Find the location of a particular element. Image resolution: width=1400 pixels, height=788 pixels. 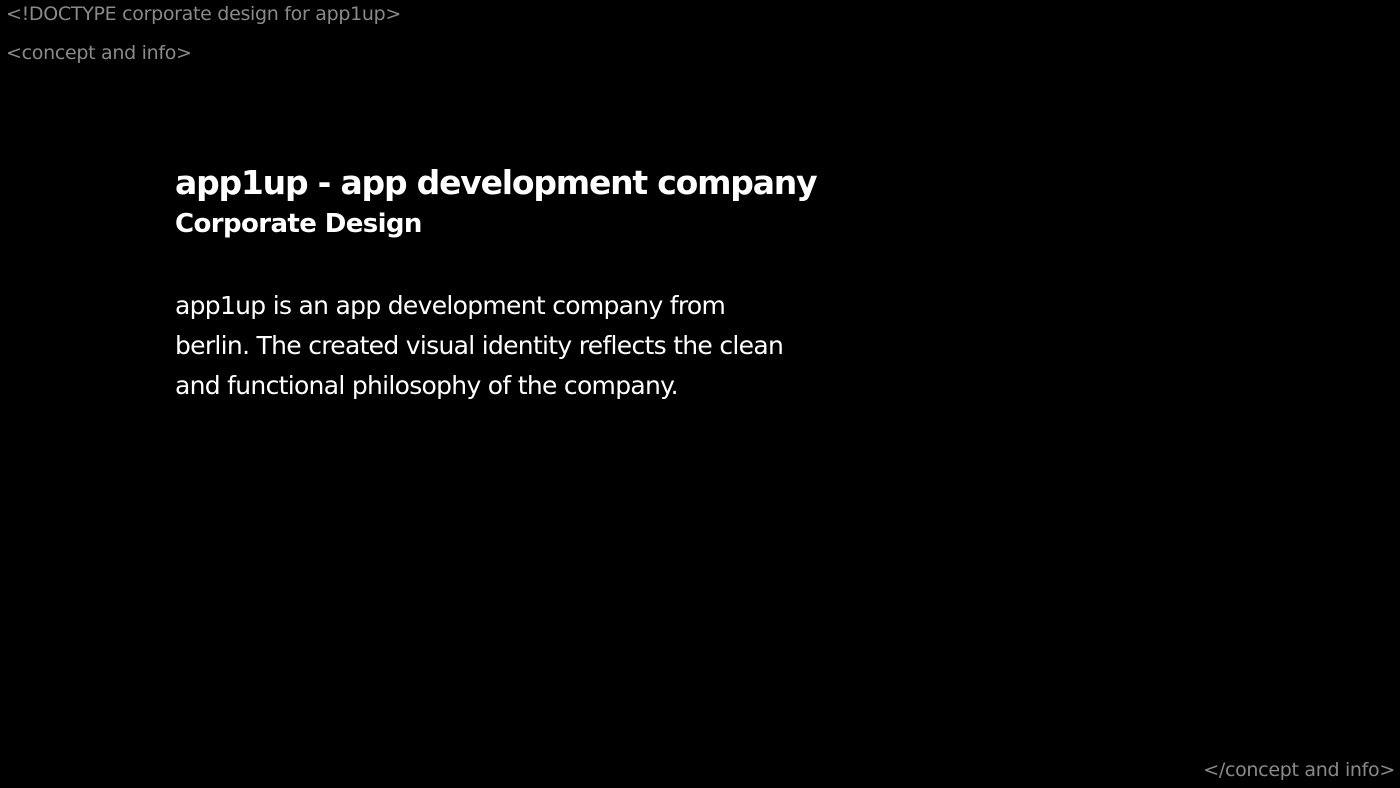

concept-close-tag: </concept and info> is located at coordinates (1299, 770).